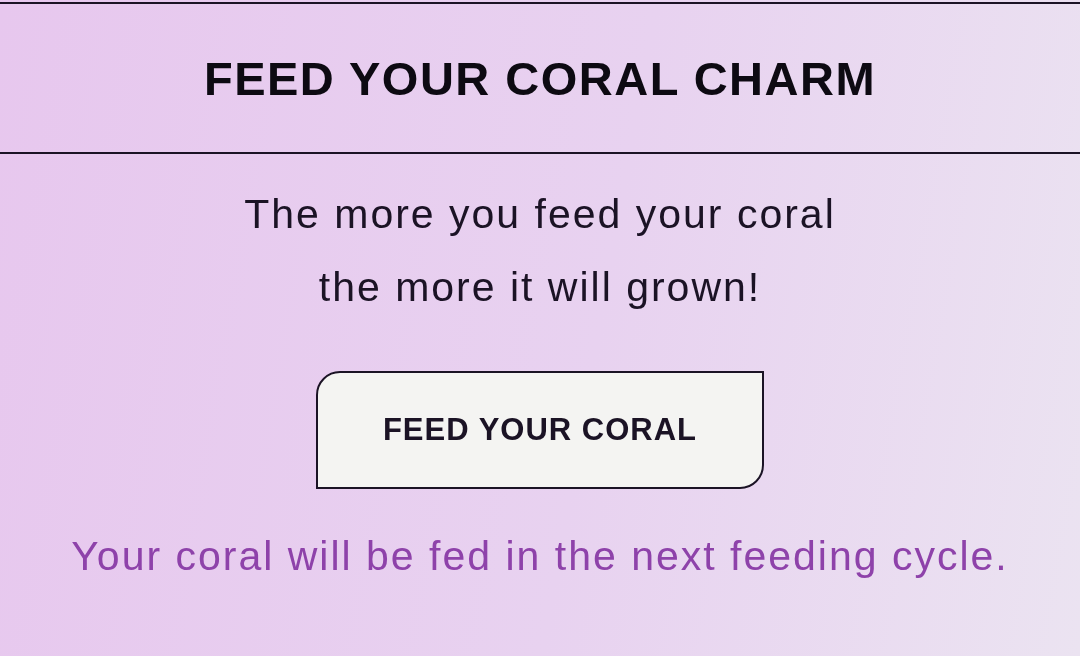 This screenshot has width=1080, height=656. I want to click on intro-text: The more you feed your coral the more it will grown!, so click(540, 251).